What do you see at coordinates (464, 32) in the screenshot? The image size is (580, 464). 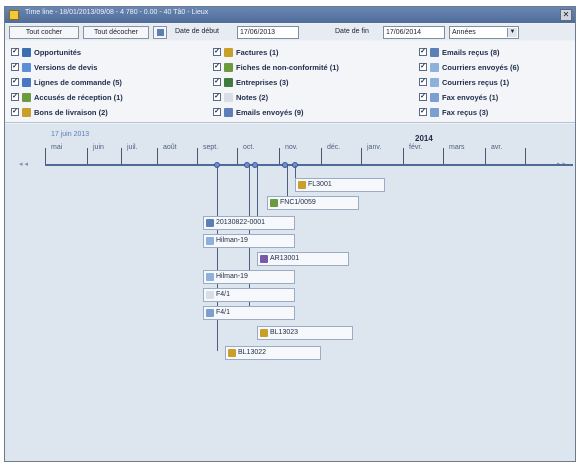 I see `scale-select-value: Années` at bounding box center [464, 32].